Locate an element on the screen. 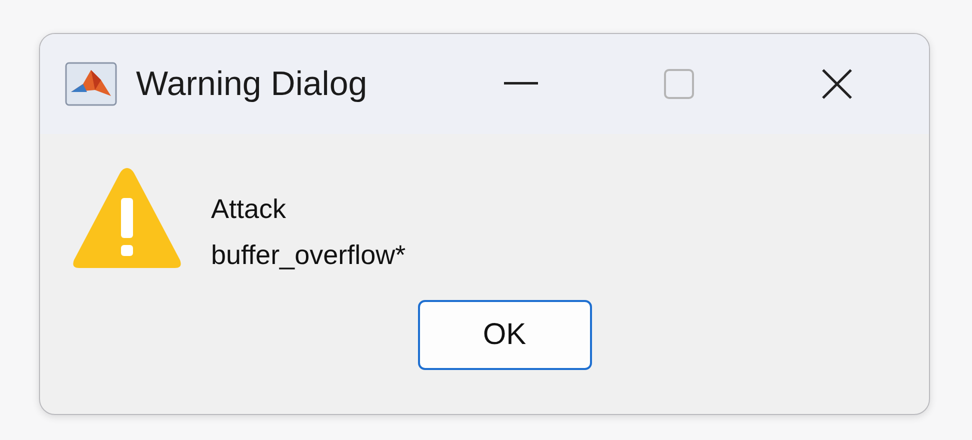 The height and width of the screenshot is (440, 972). message-text: buffer_overflow* is located at coordinates (308, 255).